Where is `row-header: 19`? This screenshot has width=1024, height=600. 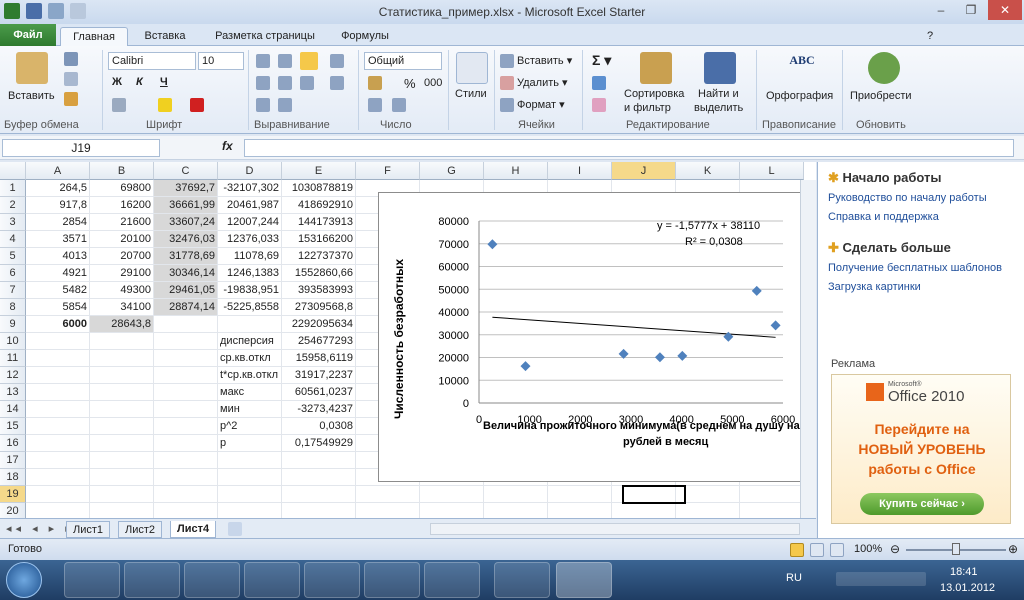 row-header: 19 is located at coordinates (13, 494).